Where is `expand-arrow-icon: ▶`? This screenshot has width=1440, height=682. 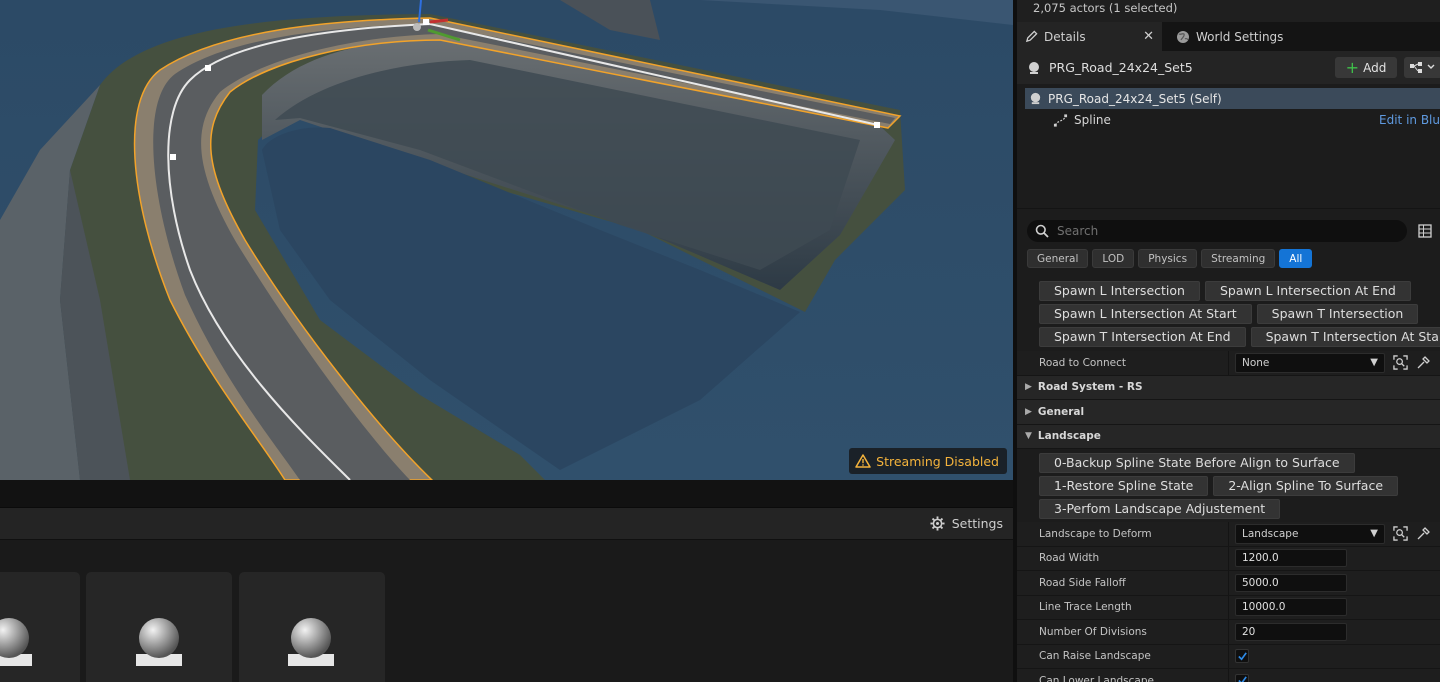 expand-arrow-icon: ▶ is located at coordinates (1028, 387).